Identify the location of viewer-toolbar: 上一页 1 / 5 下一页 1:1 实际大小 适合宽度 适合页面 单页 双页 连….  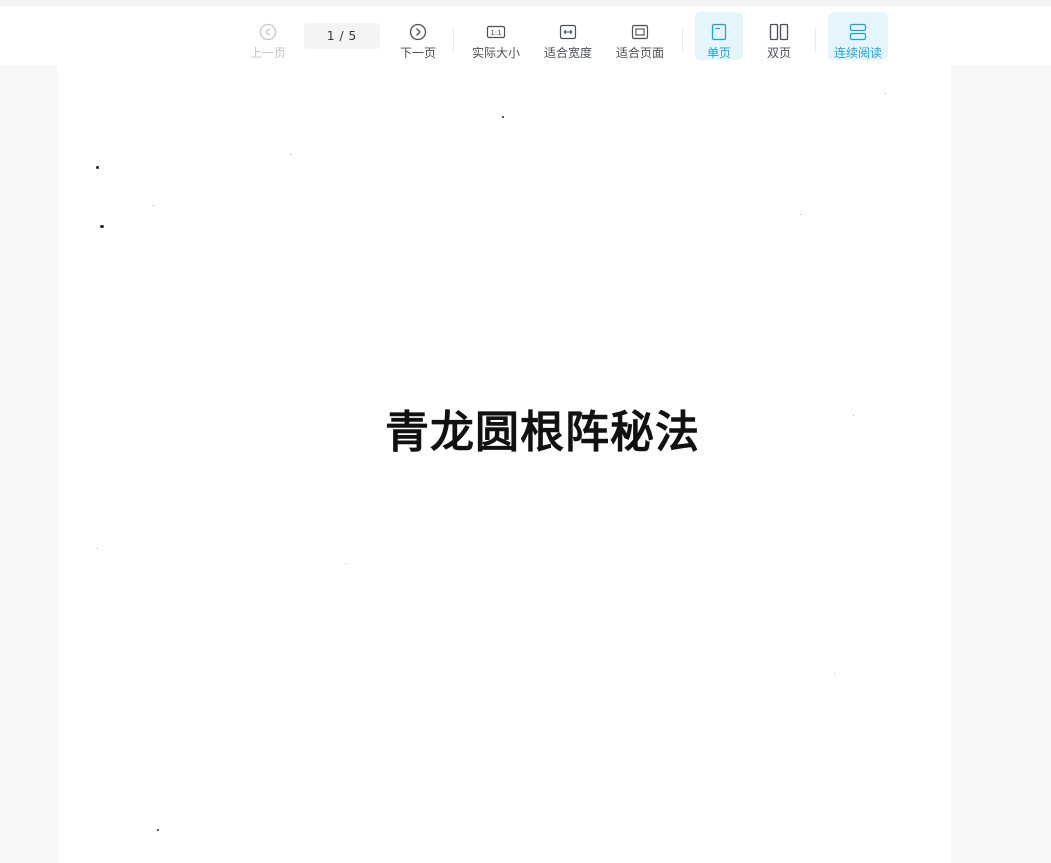
(525, 32).